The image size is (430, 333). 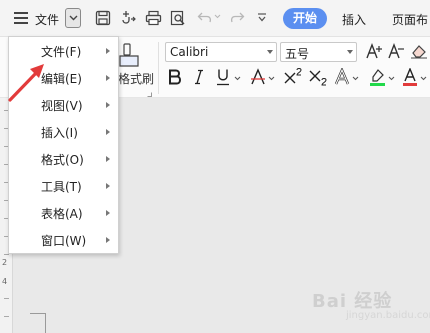 I want to click on menu-item-window: 窗口(W), so click(x=63, y=240).